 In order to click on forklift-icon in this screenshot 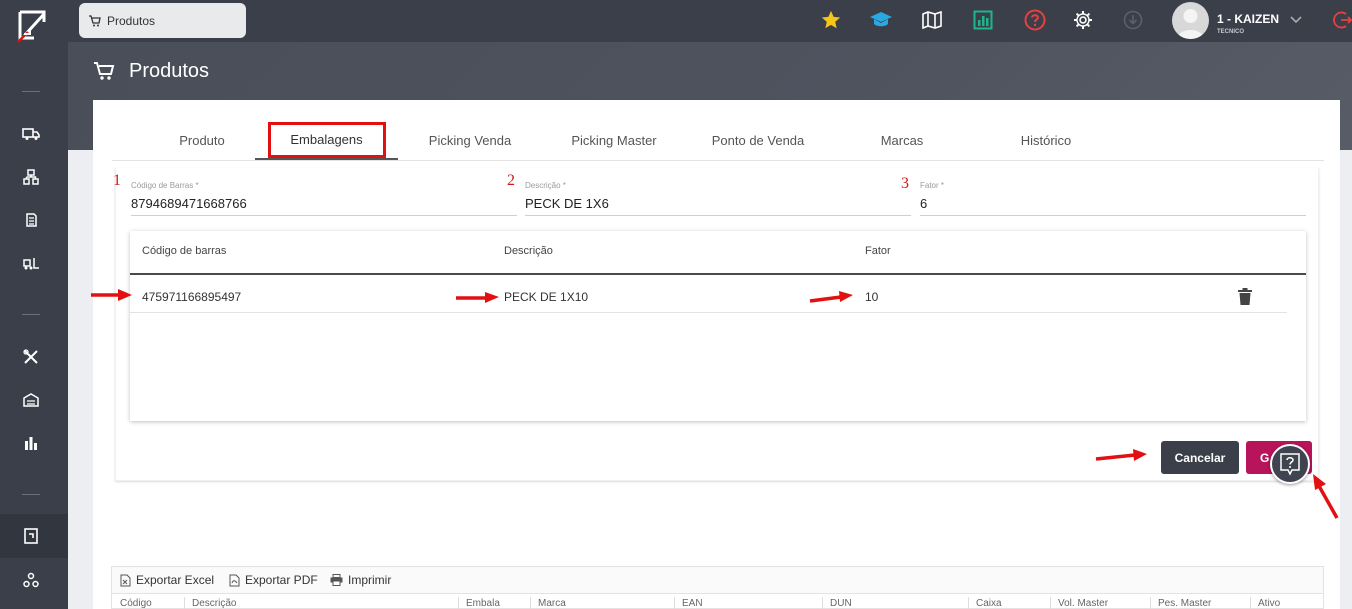, I will do `click(31, 263)`.